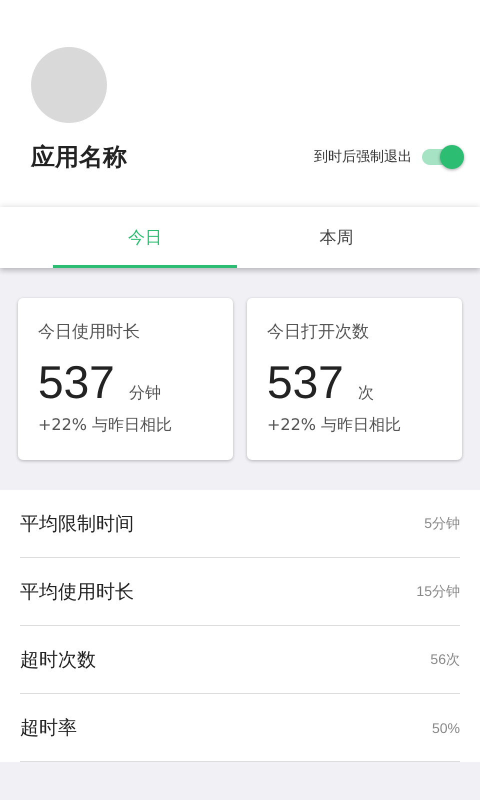  Describe the element at coordinates (144, 393) in the screenshot. I see `stat-unit: 分钟` at that location.